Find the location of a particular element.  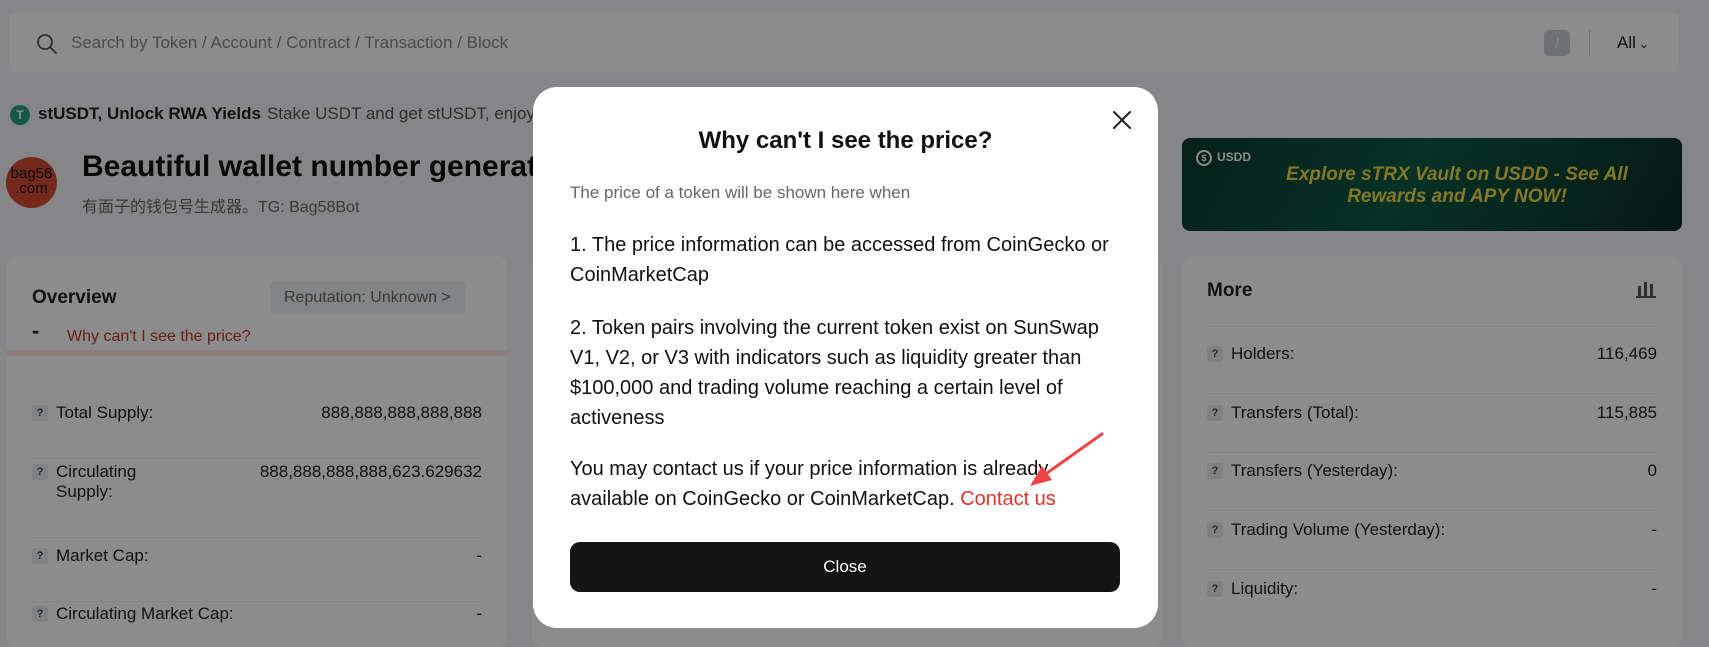

close-button: Close is located at coordinates (845, 567).